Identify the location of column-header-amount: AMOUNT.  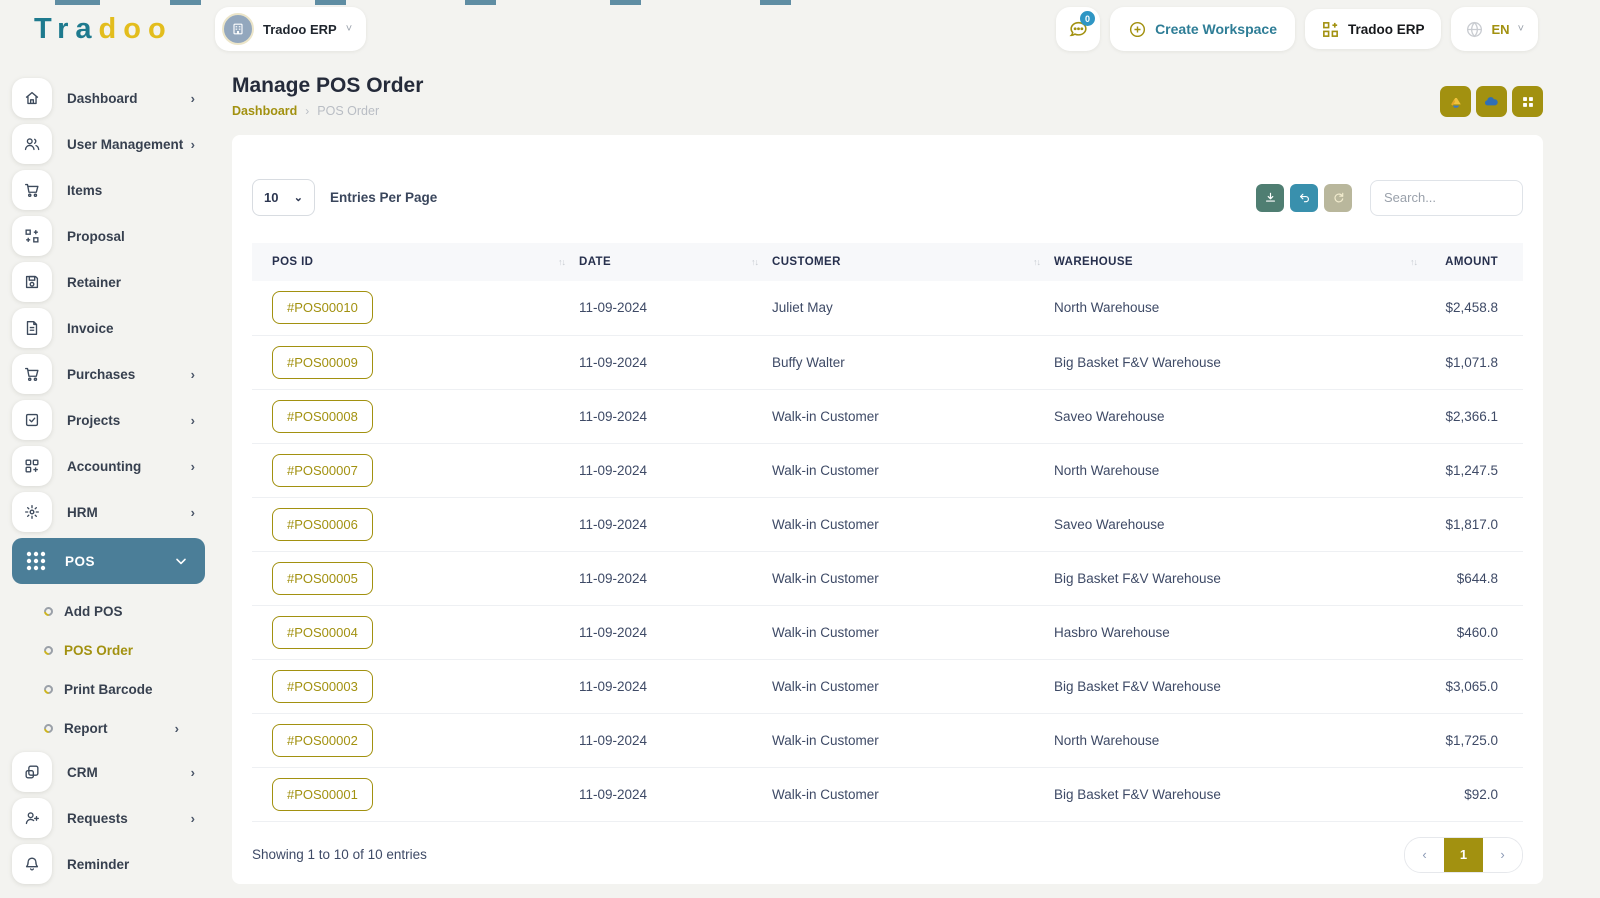
(1471, 262).